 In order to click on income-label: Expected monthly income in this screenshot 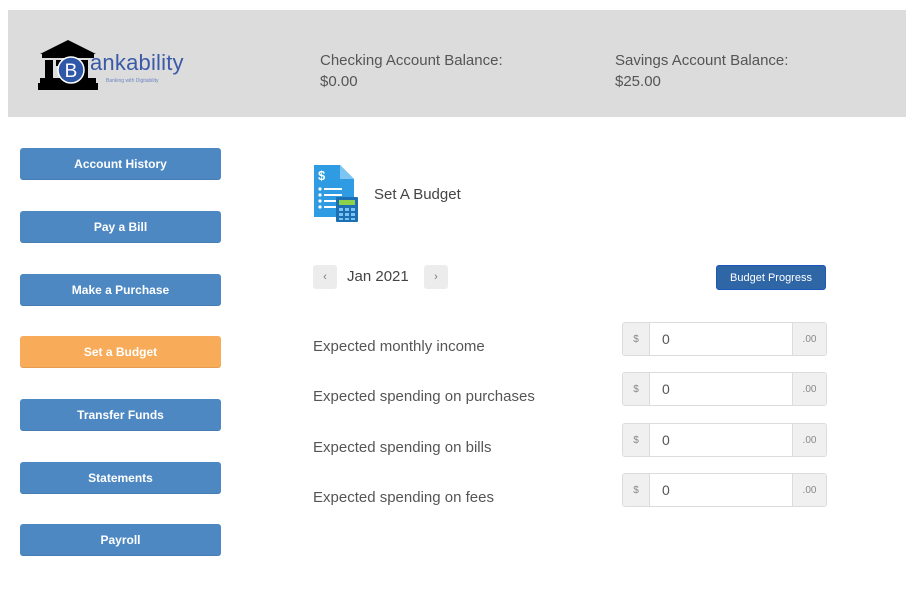, I will do `click(399, 346)`.